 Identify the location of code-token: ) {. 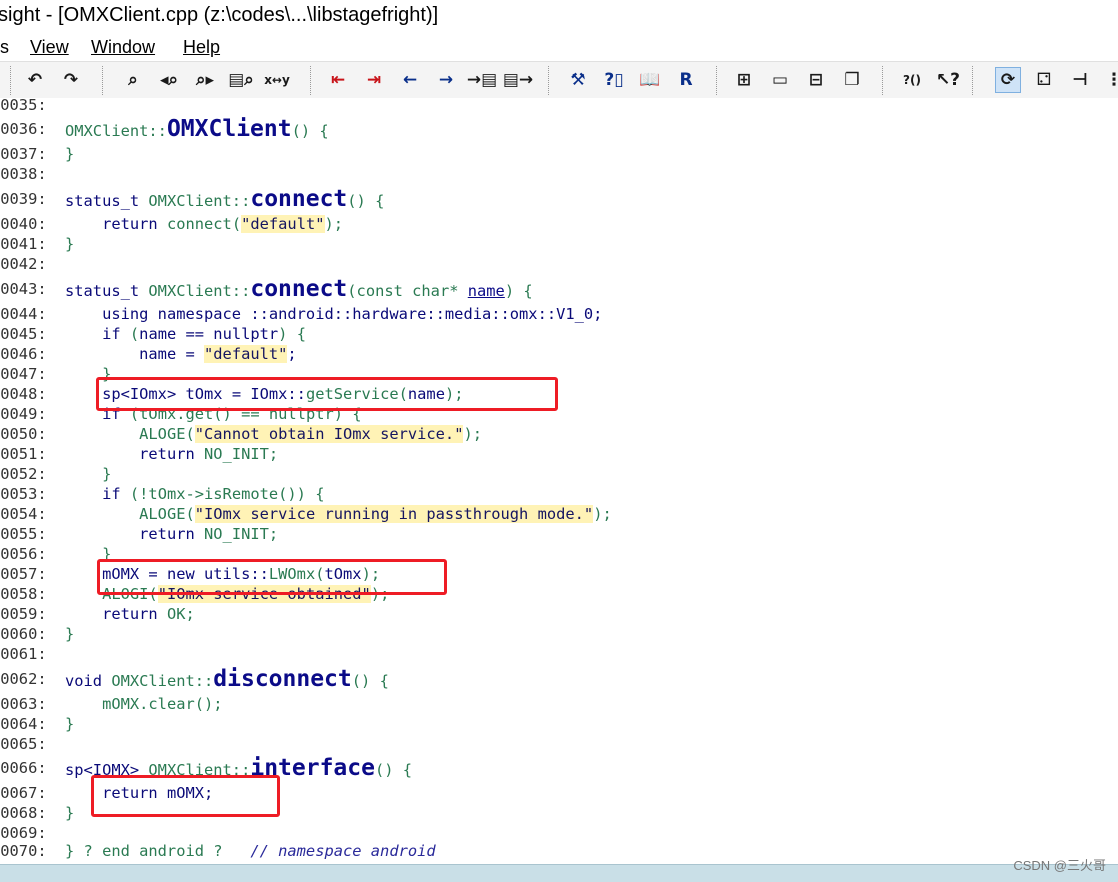
(518, 291).